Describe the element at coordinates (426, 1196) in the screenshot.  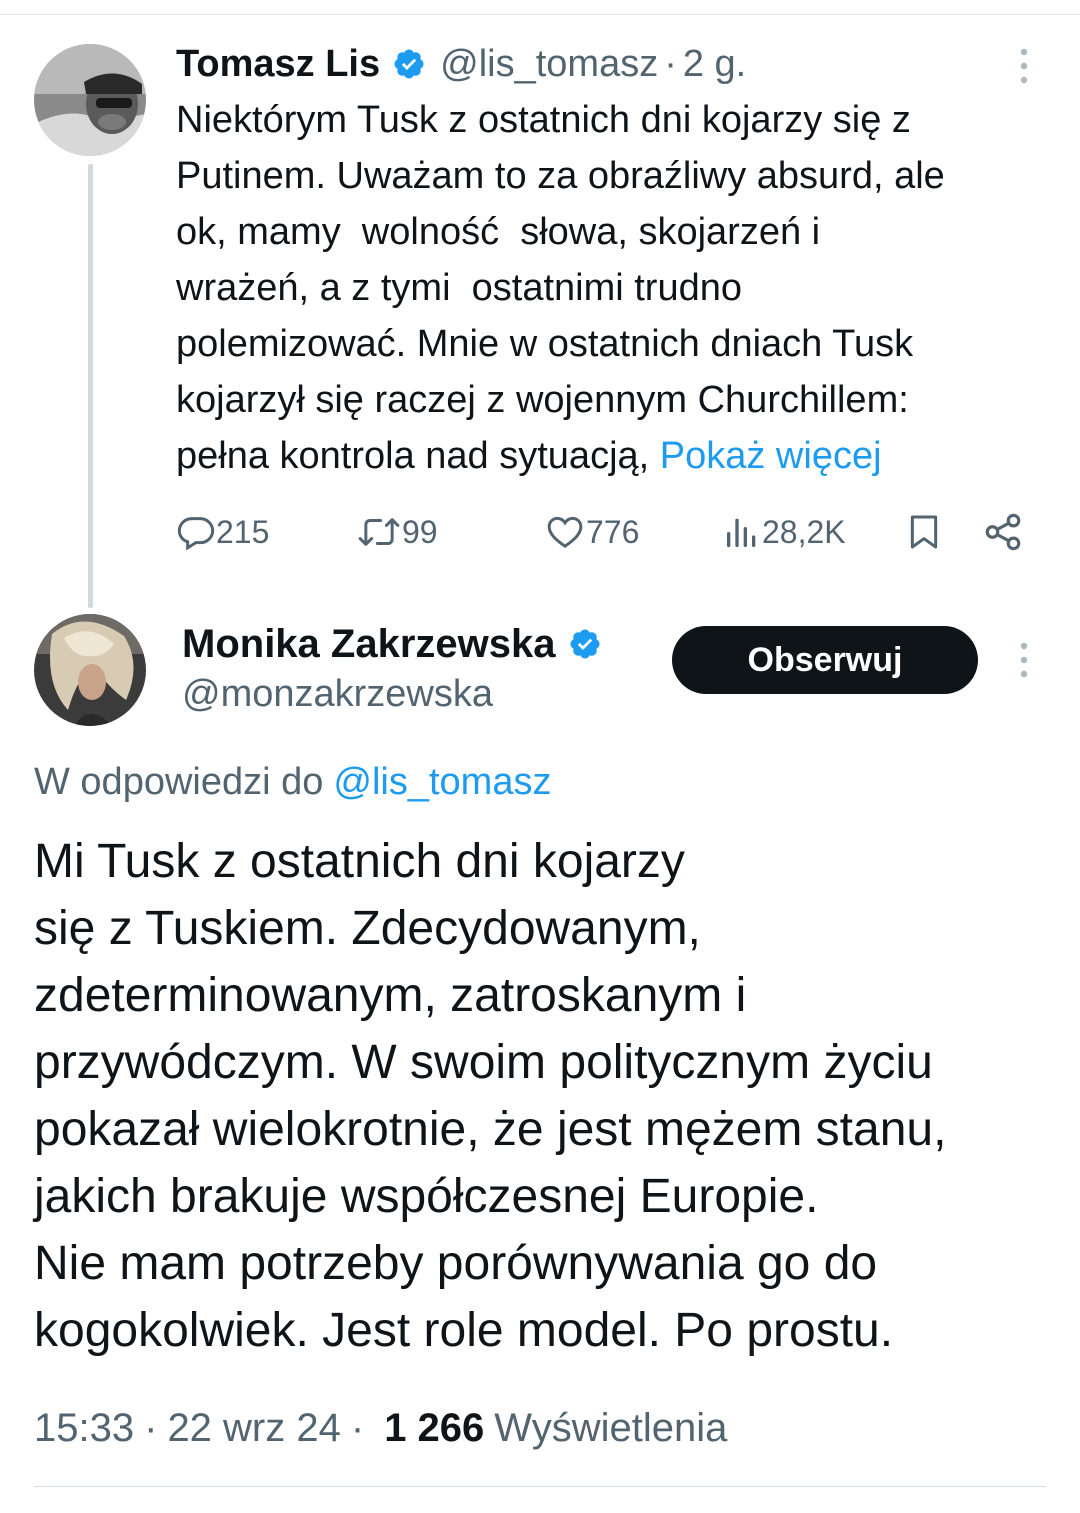
I see `tweet-text-line: jakich brakuje współczesnej Europie.` at that location.